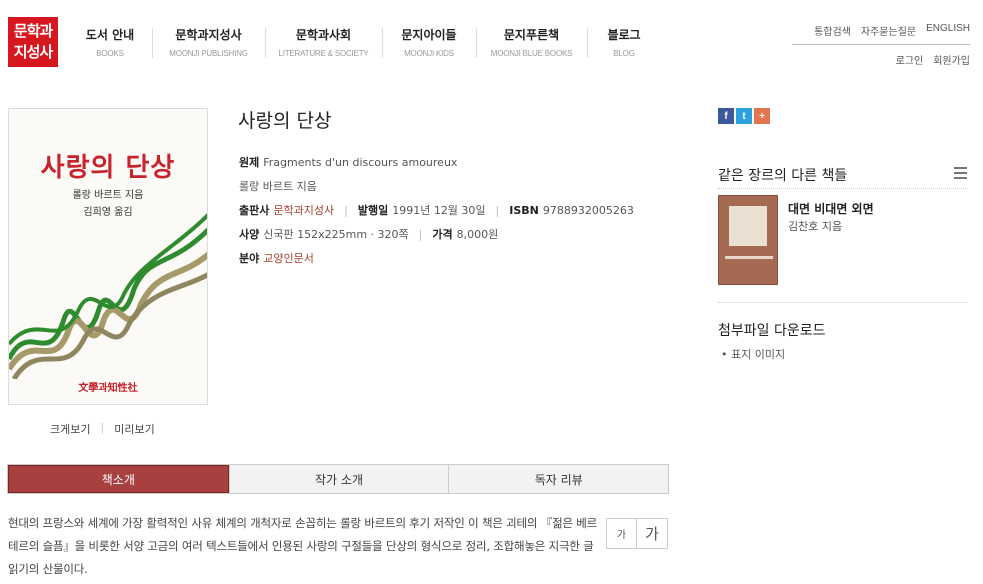 Image resolution: width=983 pixels, height=584 pixels. Describe the element at coordinates (831, 208) in the screenshot. I see `related-book-title: 대면 비대면 외면` at that location.